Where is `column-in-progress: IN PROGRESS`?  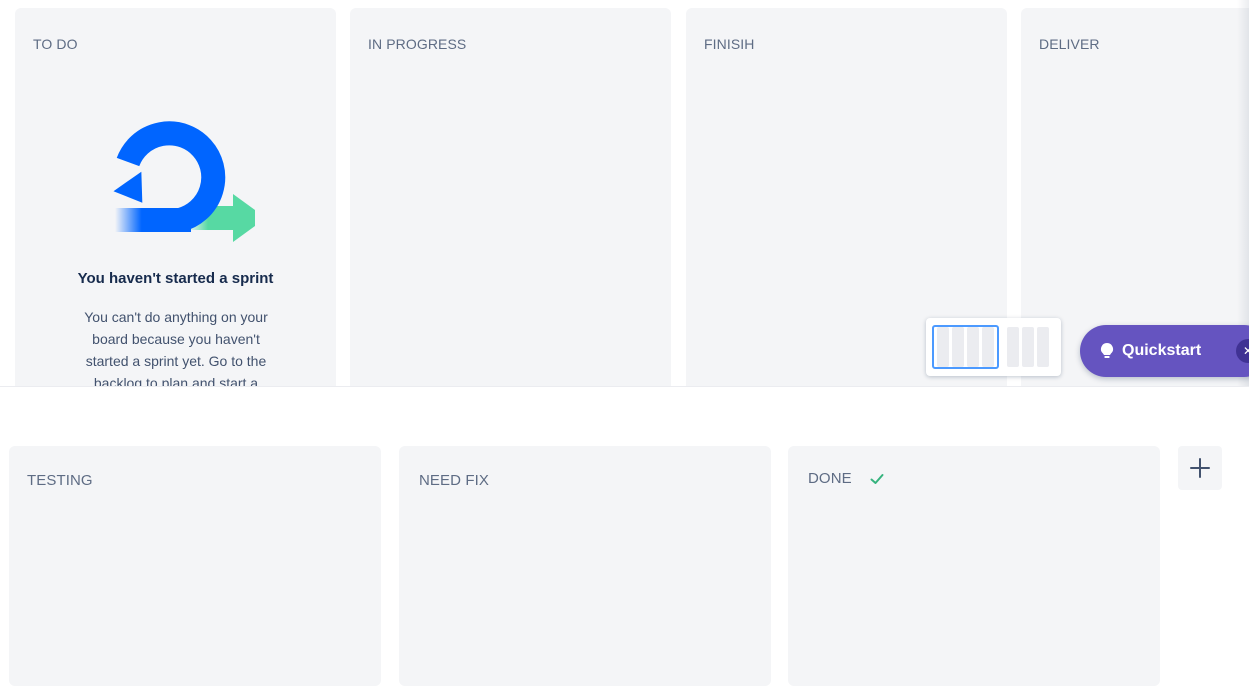 column-in-progress: IN PROGRESS is located at coordinates (510, 197).